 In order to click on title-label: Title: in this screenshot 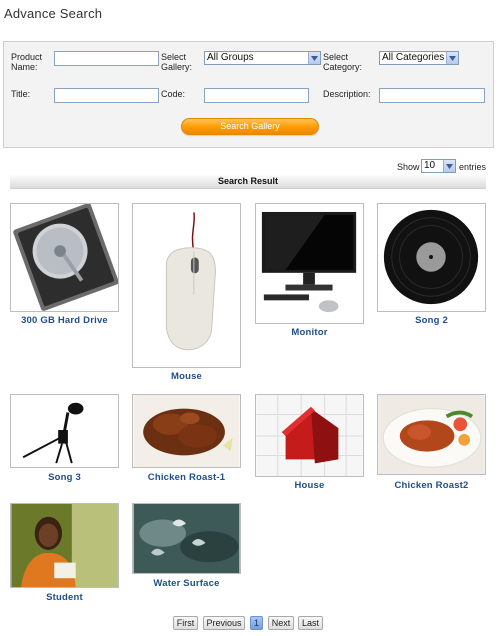, I will do `click(21, 94)`.